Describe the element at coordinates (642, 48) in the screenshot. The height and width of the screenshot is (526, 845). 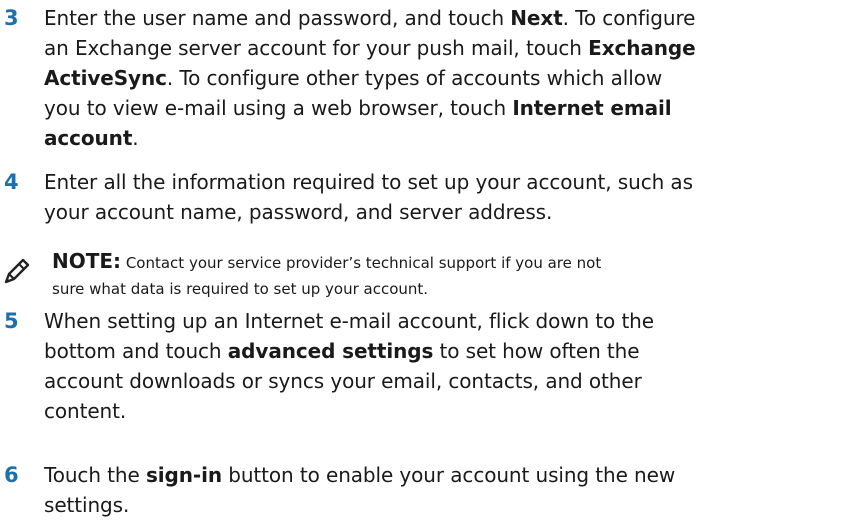
I see `bold-term: Exchange` at that location.